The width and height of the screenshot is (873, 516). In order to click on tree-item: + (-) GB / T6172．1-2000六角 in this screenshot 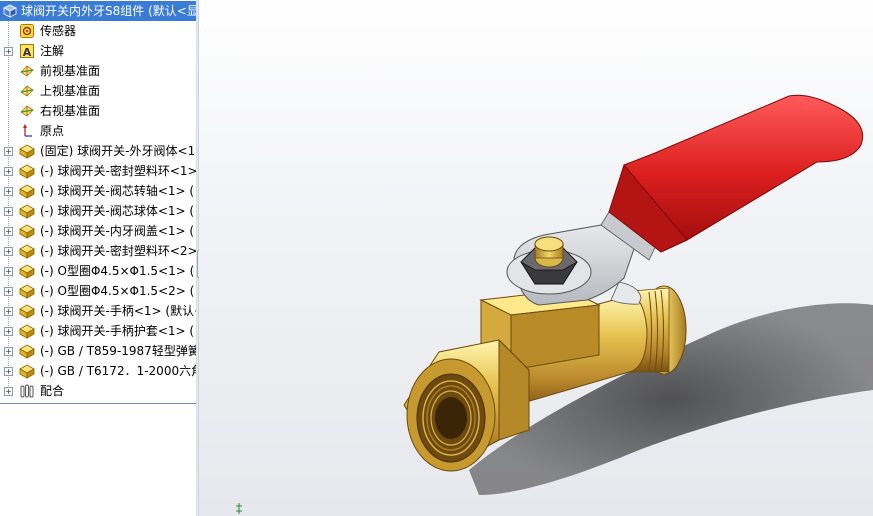, I will do `click(98, 371)`.